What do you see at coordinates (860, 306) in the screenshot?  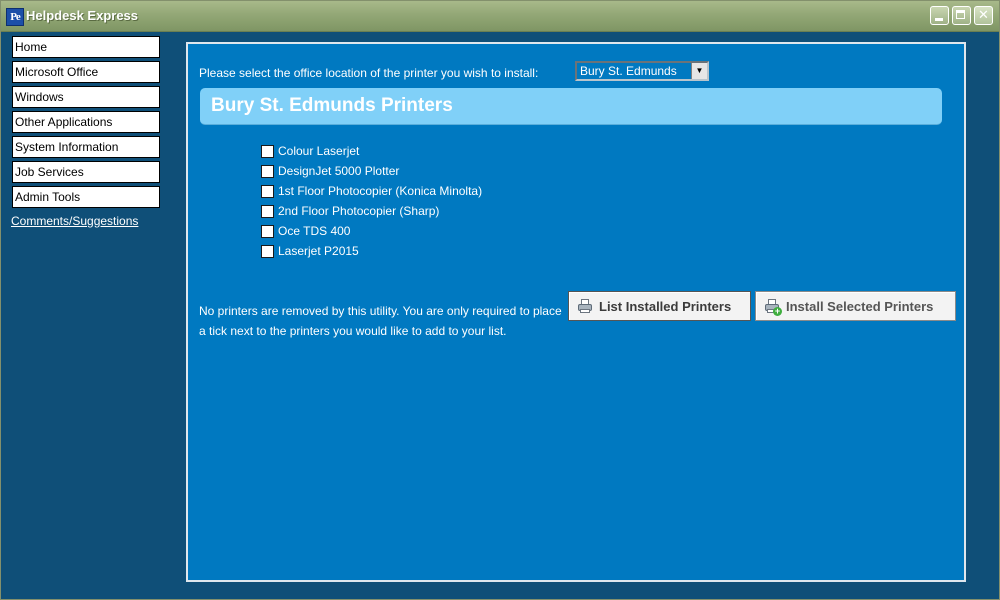 I see `install-selected-printers-label: Install Selected Printers` at bounding box center [860, 306].